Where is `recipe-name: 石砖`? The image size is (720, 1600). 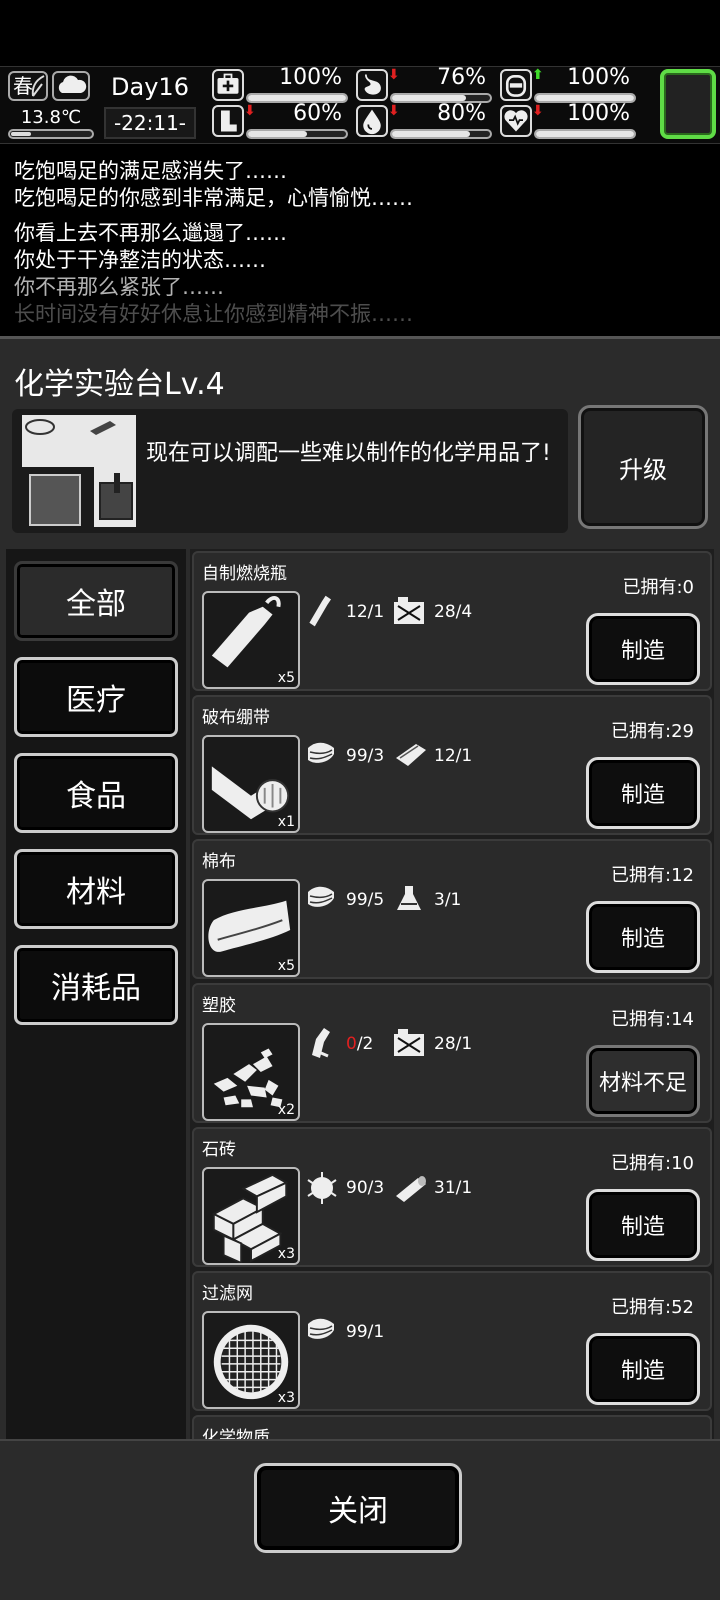
recipe-name: 石砖 is located at coordinates (219, 1150).